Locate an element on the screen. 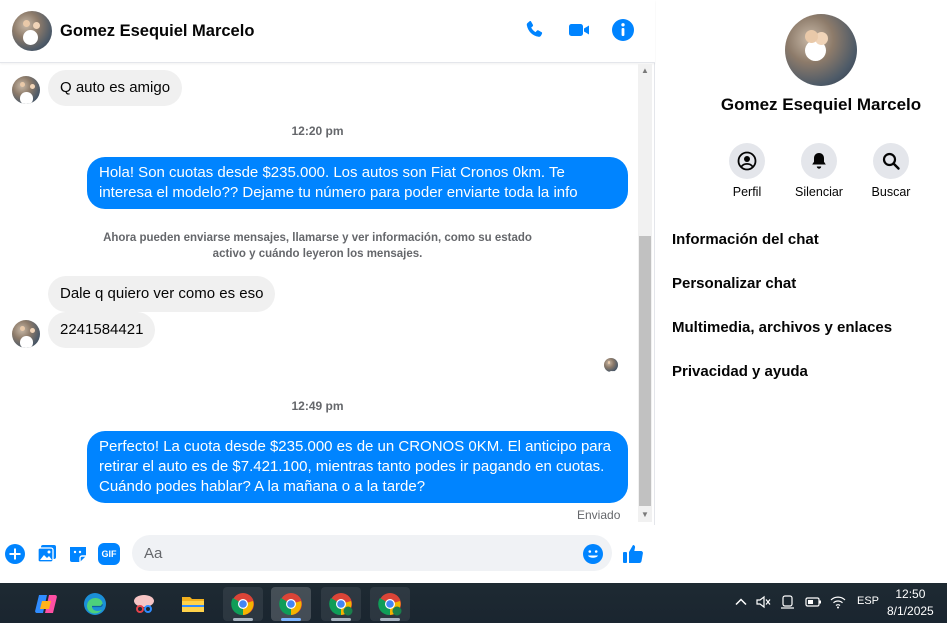 Image resolution: width=947 pixels, height=623 pixels. chrome-profile-v-icon is located at coordinates (341, 604).